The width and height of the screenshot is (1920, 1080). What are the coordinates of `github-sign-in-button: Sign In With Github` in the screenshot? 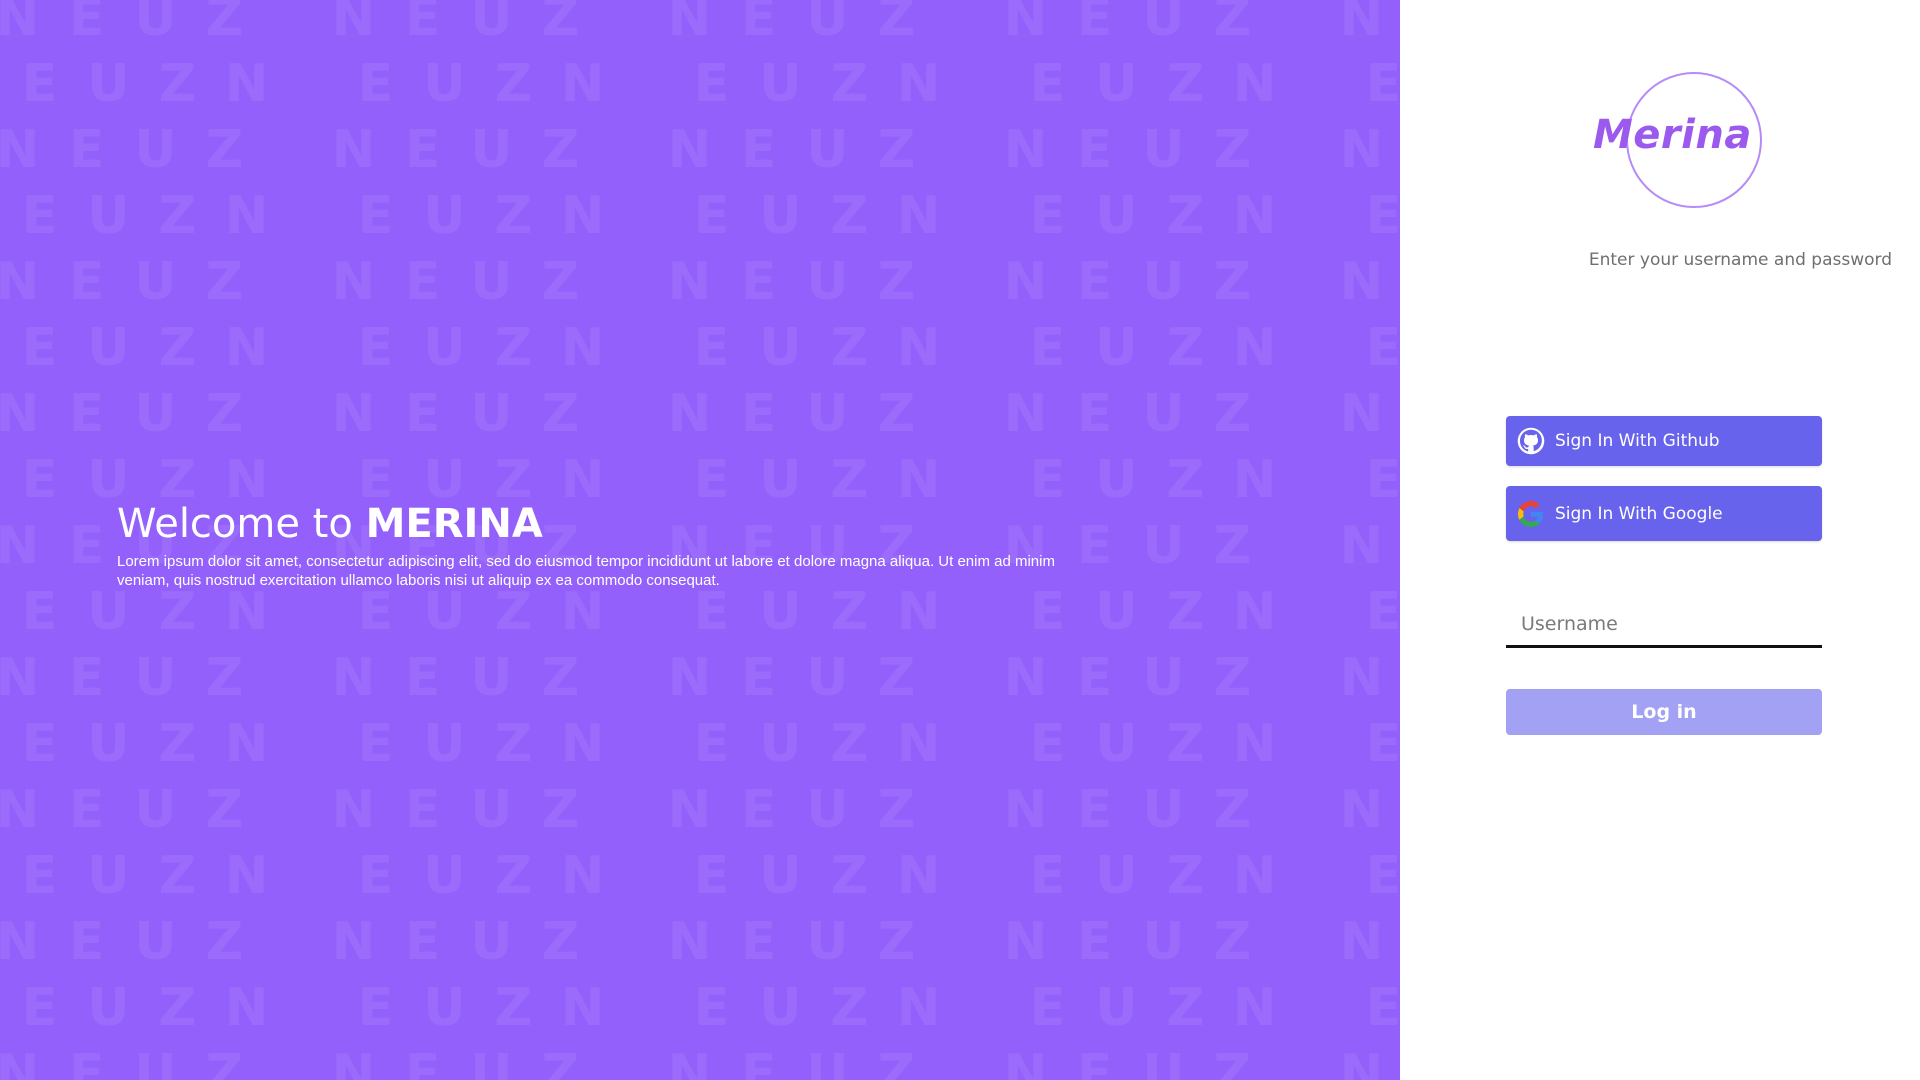 It's located at (1664, 441).